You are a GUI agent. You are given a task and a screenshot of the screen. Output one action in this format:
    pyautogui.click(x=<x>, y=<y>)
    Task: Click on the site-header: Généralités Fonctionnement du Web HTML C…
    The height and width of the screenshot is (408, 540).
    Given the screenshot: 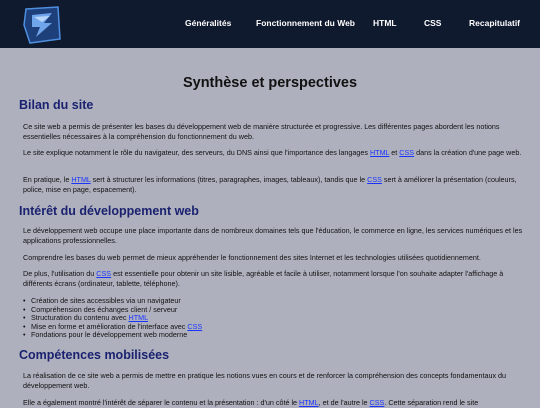 What is the action you would take?
    pyautogui.click(x=270, y=24)
    